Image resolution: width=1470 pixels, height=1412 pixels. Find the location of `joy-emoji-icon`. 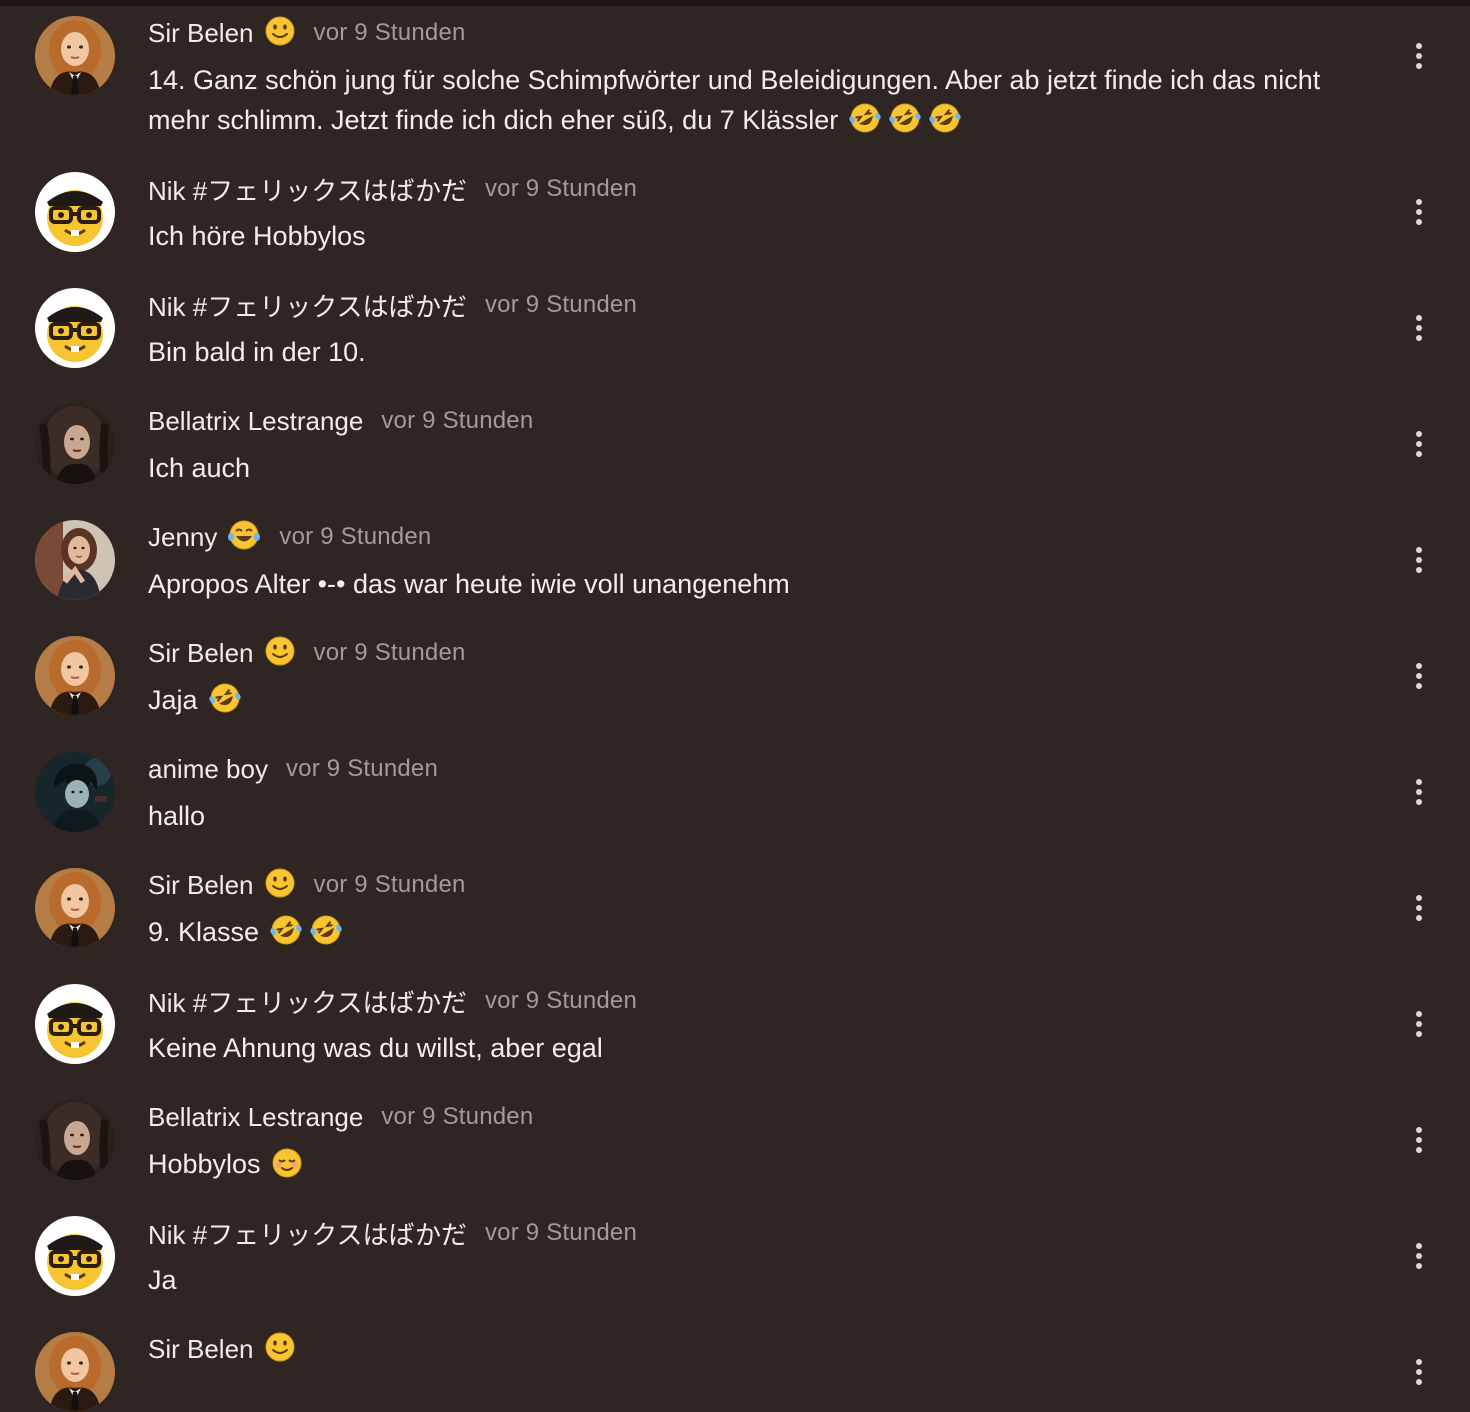

joy-emoji-icon is located at coordinates (244, 537).